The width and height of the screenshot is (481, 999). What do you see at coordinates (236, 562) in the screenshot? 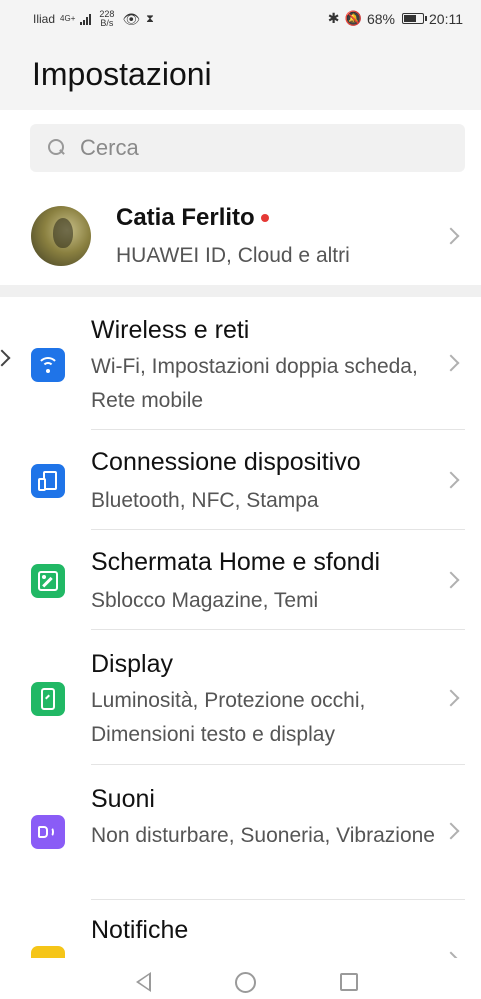
I see `settings-item-title: Schermata Home e sfondi` at bounding box center [236, 562].